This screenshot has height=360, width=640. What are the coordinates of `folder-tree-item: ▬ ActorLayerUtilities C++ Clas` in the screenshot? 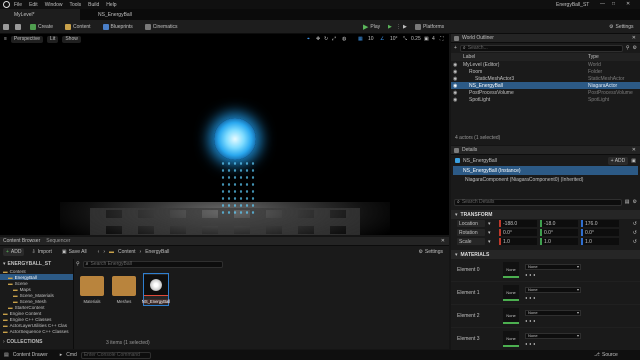 It's located at (36, 325).